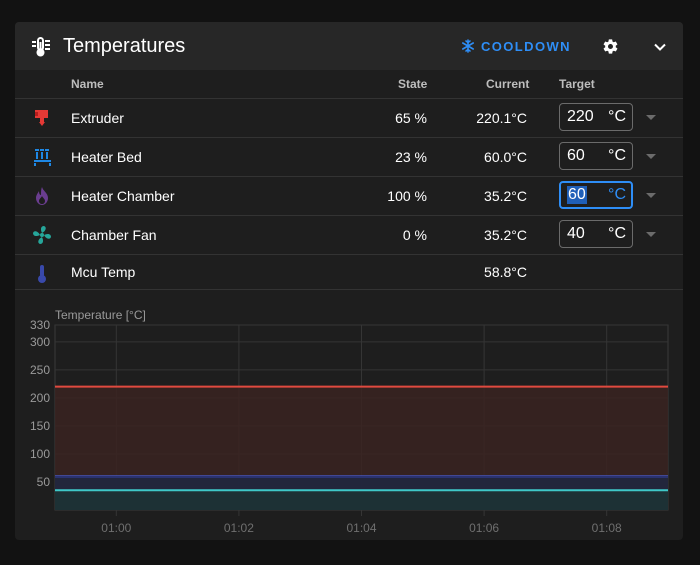  What do you see at coordinates (413, 84) in the screenshot?
I see `column-state: State` at bounding box center [413, 84].